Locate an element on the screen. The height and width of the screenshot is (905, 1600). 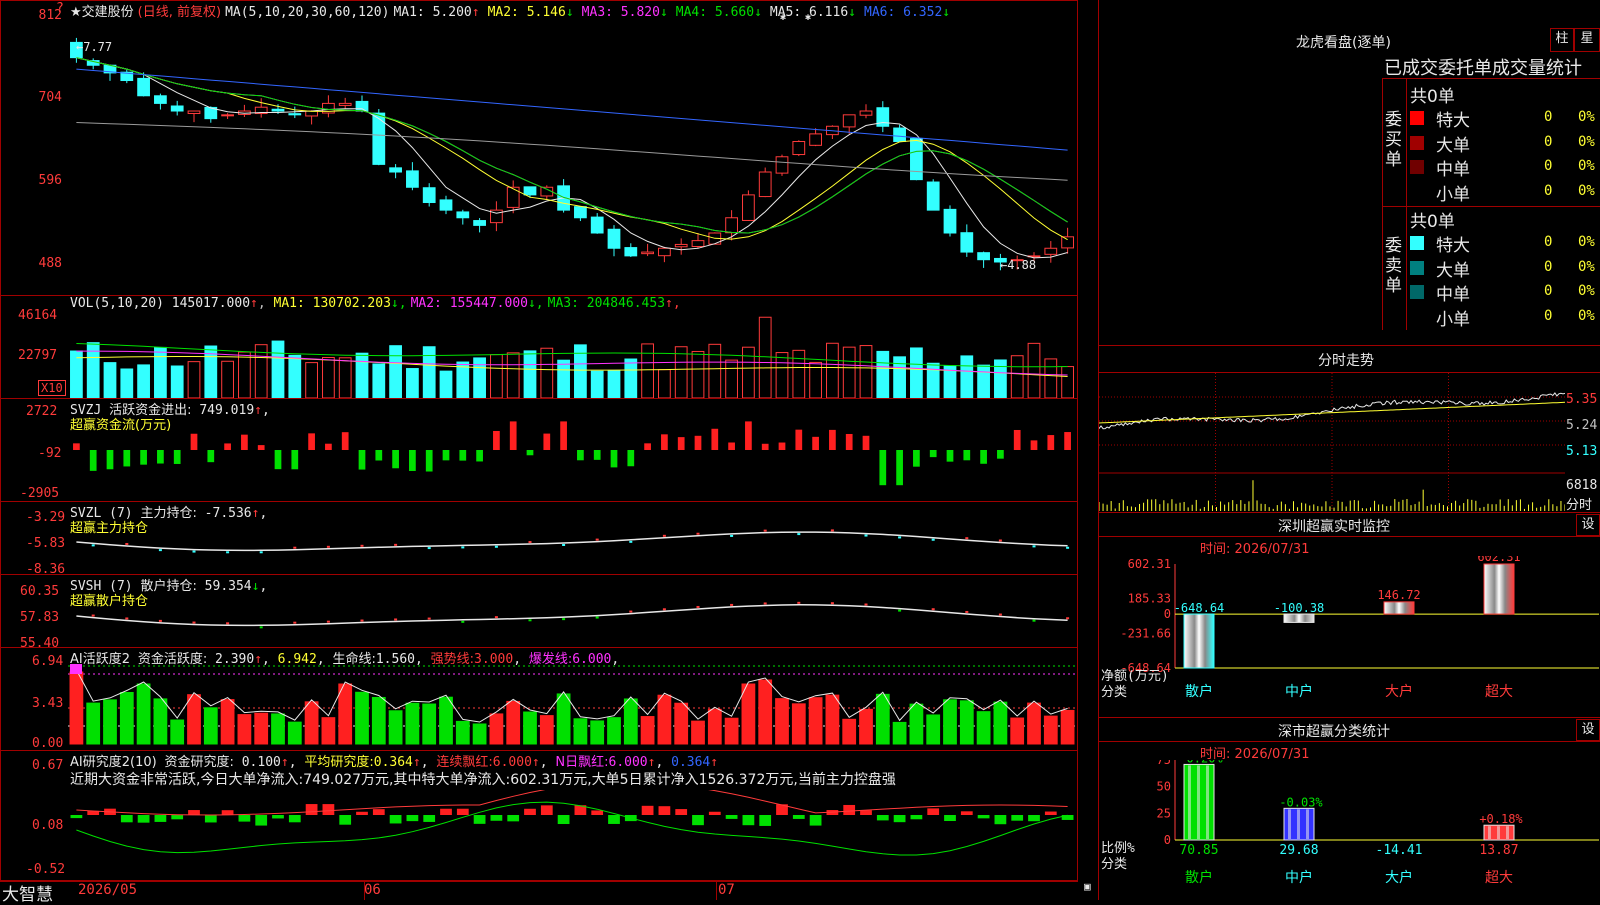
vol-ma-value-2: MA2: 155447.000↓, is located at coordinates (477, 303).